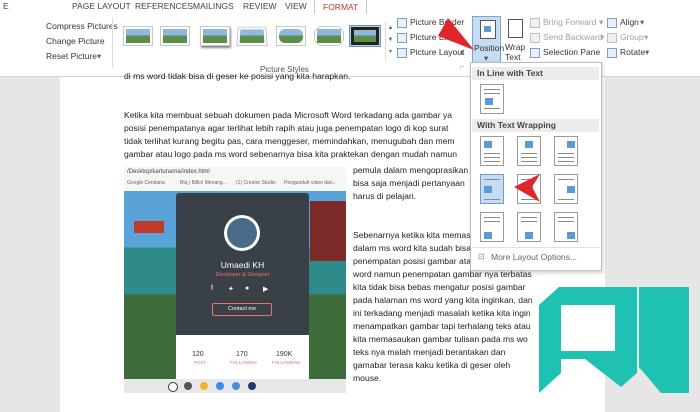 This screenshot has height=412, width=700. What do you see at coordinates (492, 227) in the screenshot?
I see `position-bottom-left` at bounding box center [492, 227].